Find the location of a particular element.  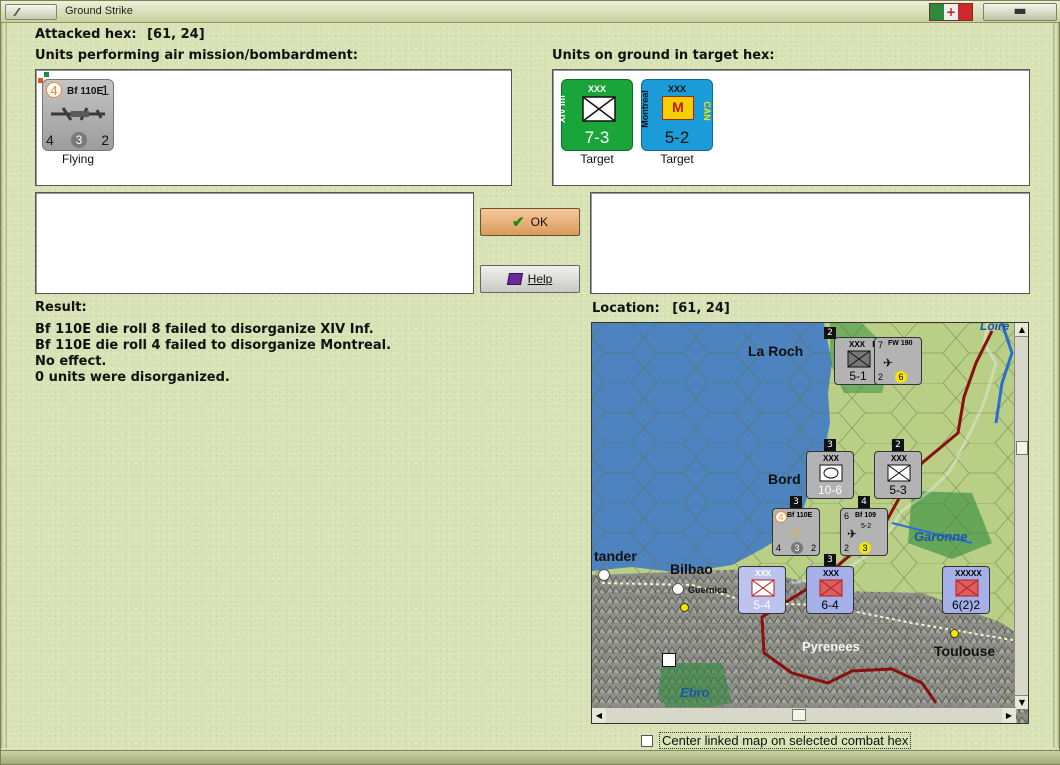

counter-c: 6 is located at coordinates (901, 377).